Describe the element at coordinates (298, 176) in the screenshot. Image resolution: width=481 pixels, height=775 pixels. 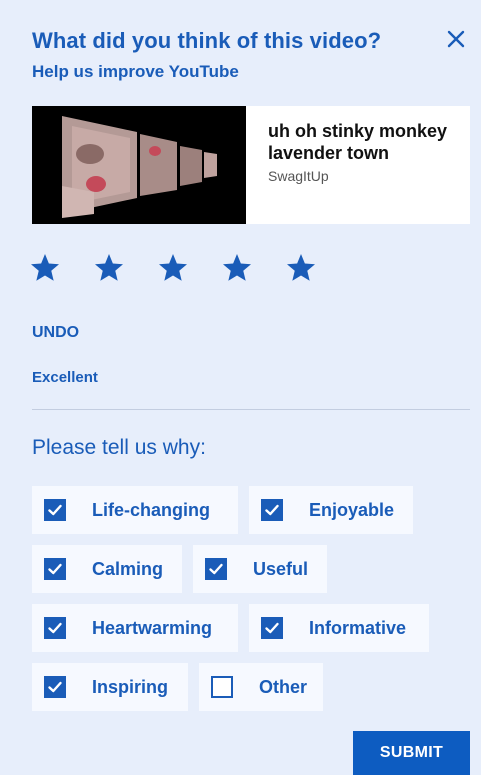
I see `video-channel: SwagItUp` at that location.